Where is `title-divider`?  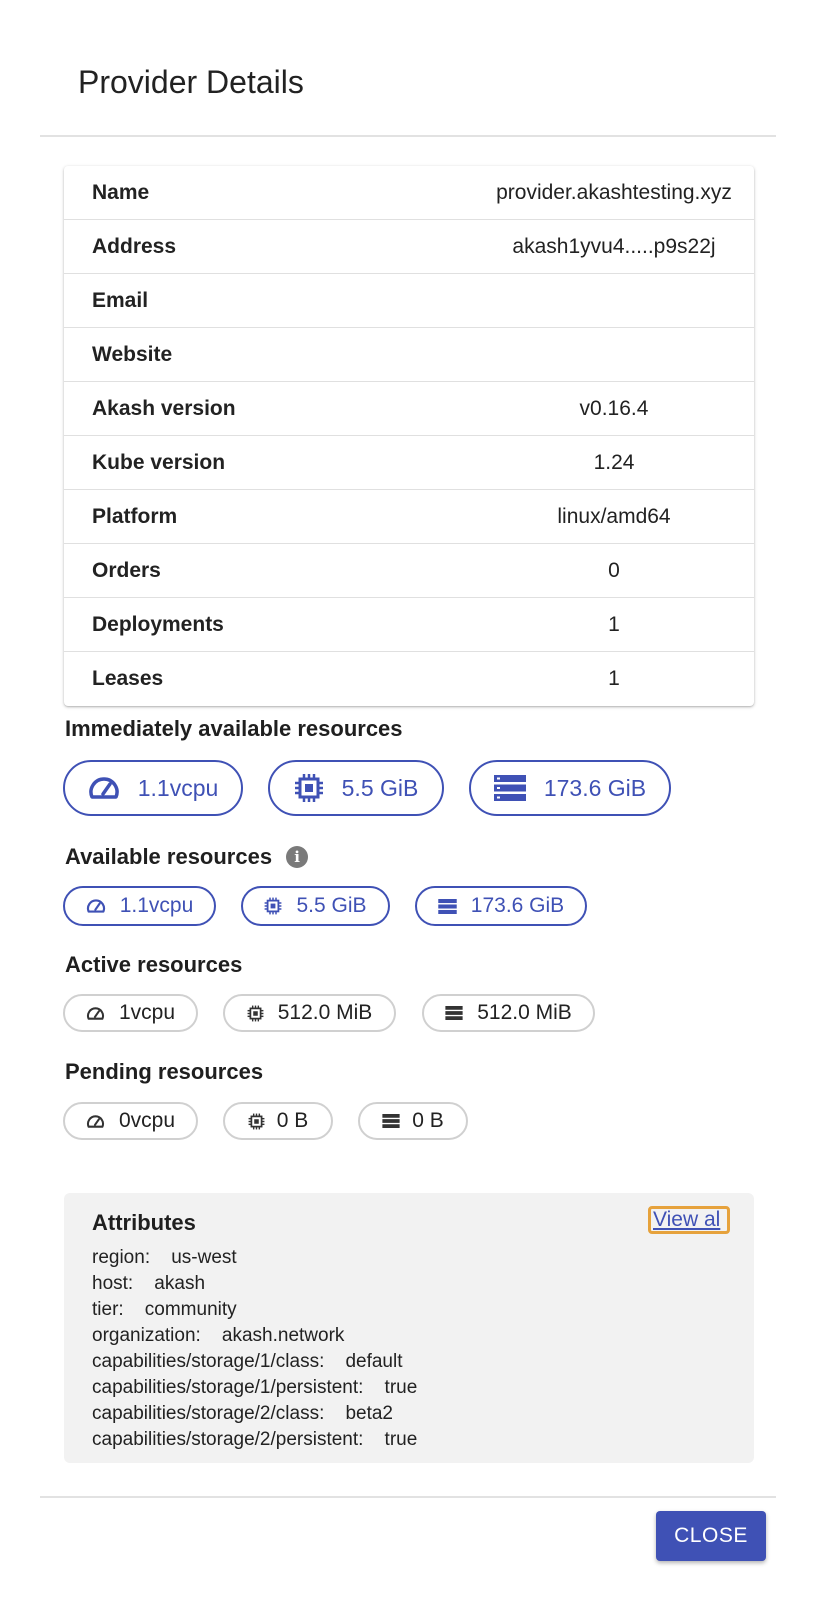
title-divider is located at coordinates (408, 136).